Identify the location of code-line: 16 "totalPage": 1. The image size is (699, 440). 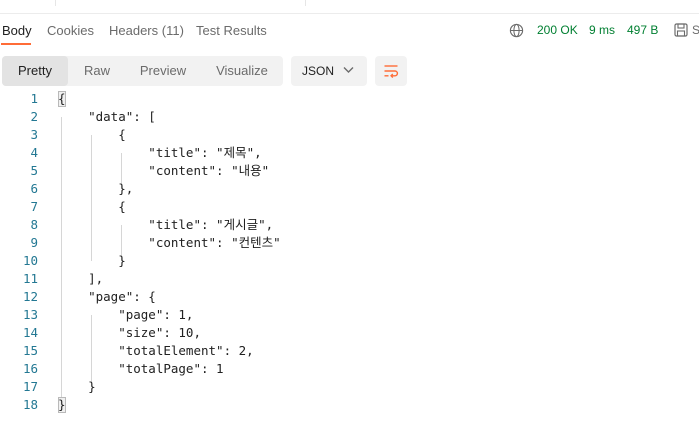
(349, 369).